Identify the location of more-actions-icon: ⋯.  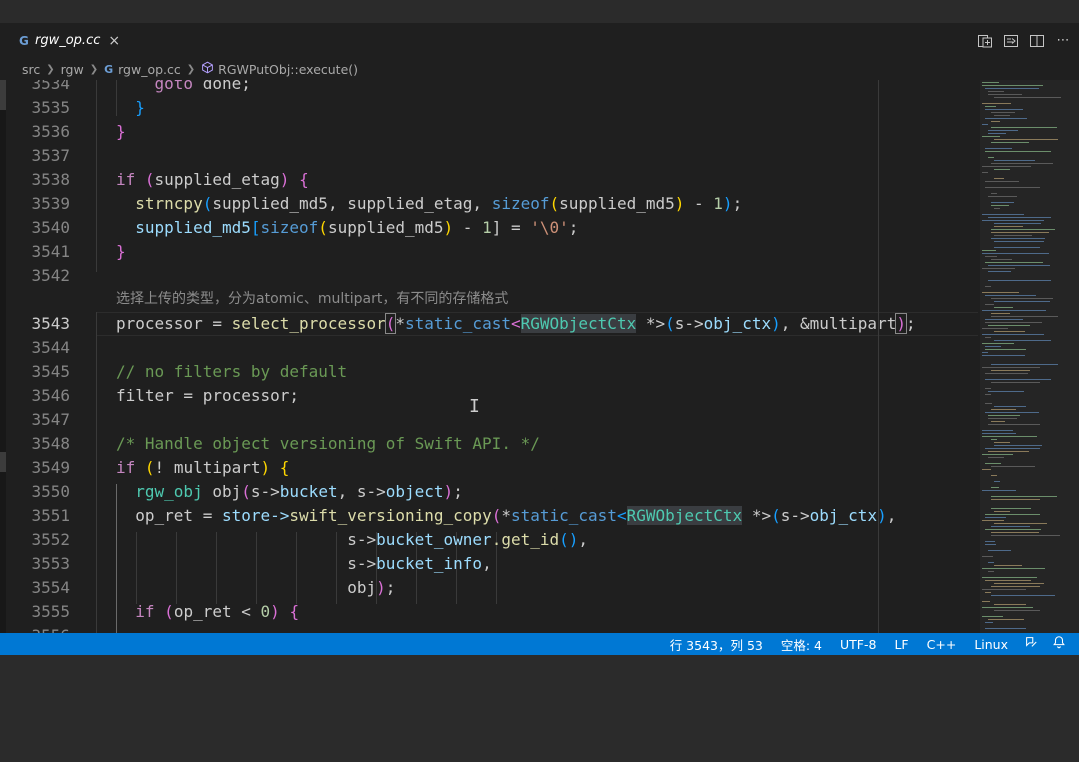
(1063, 41).